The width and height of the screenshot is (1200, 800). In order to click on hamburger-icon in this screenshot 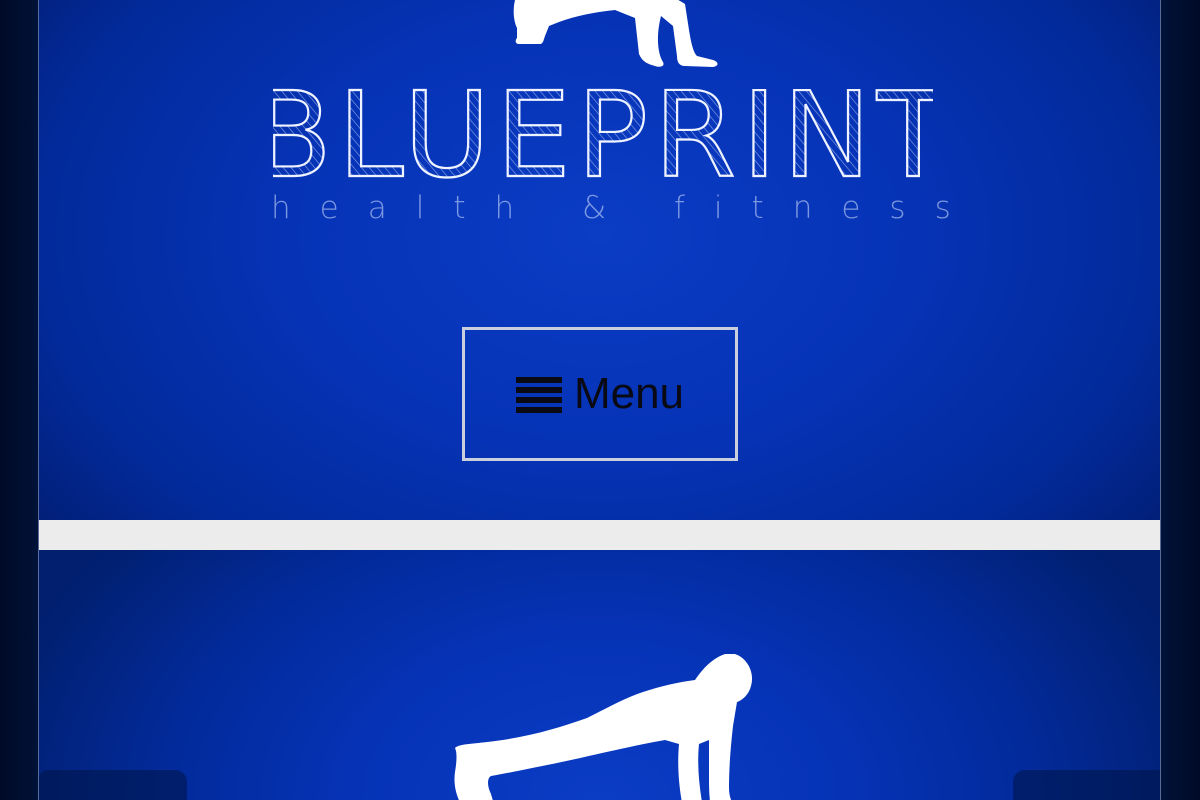, I will do `click(538, 395)`.